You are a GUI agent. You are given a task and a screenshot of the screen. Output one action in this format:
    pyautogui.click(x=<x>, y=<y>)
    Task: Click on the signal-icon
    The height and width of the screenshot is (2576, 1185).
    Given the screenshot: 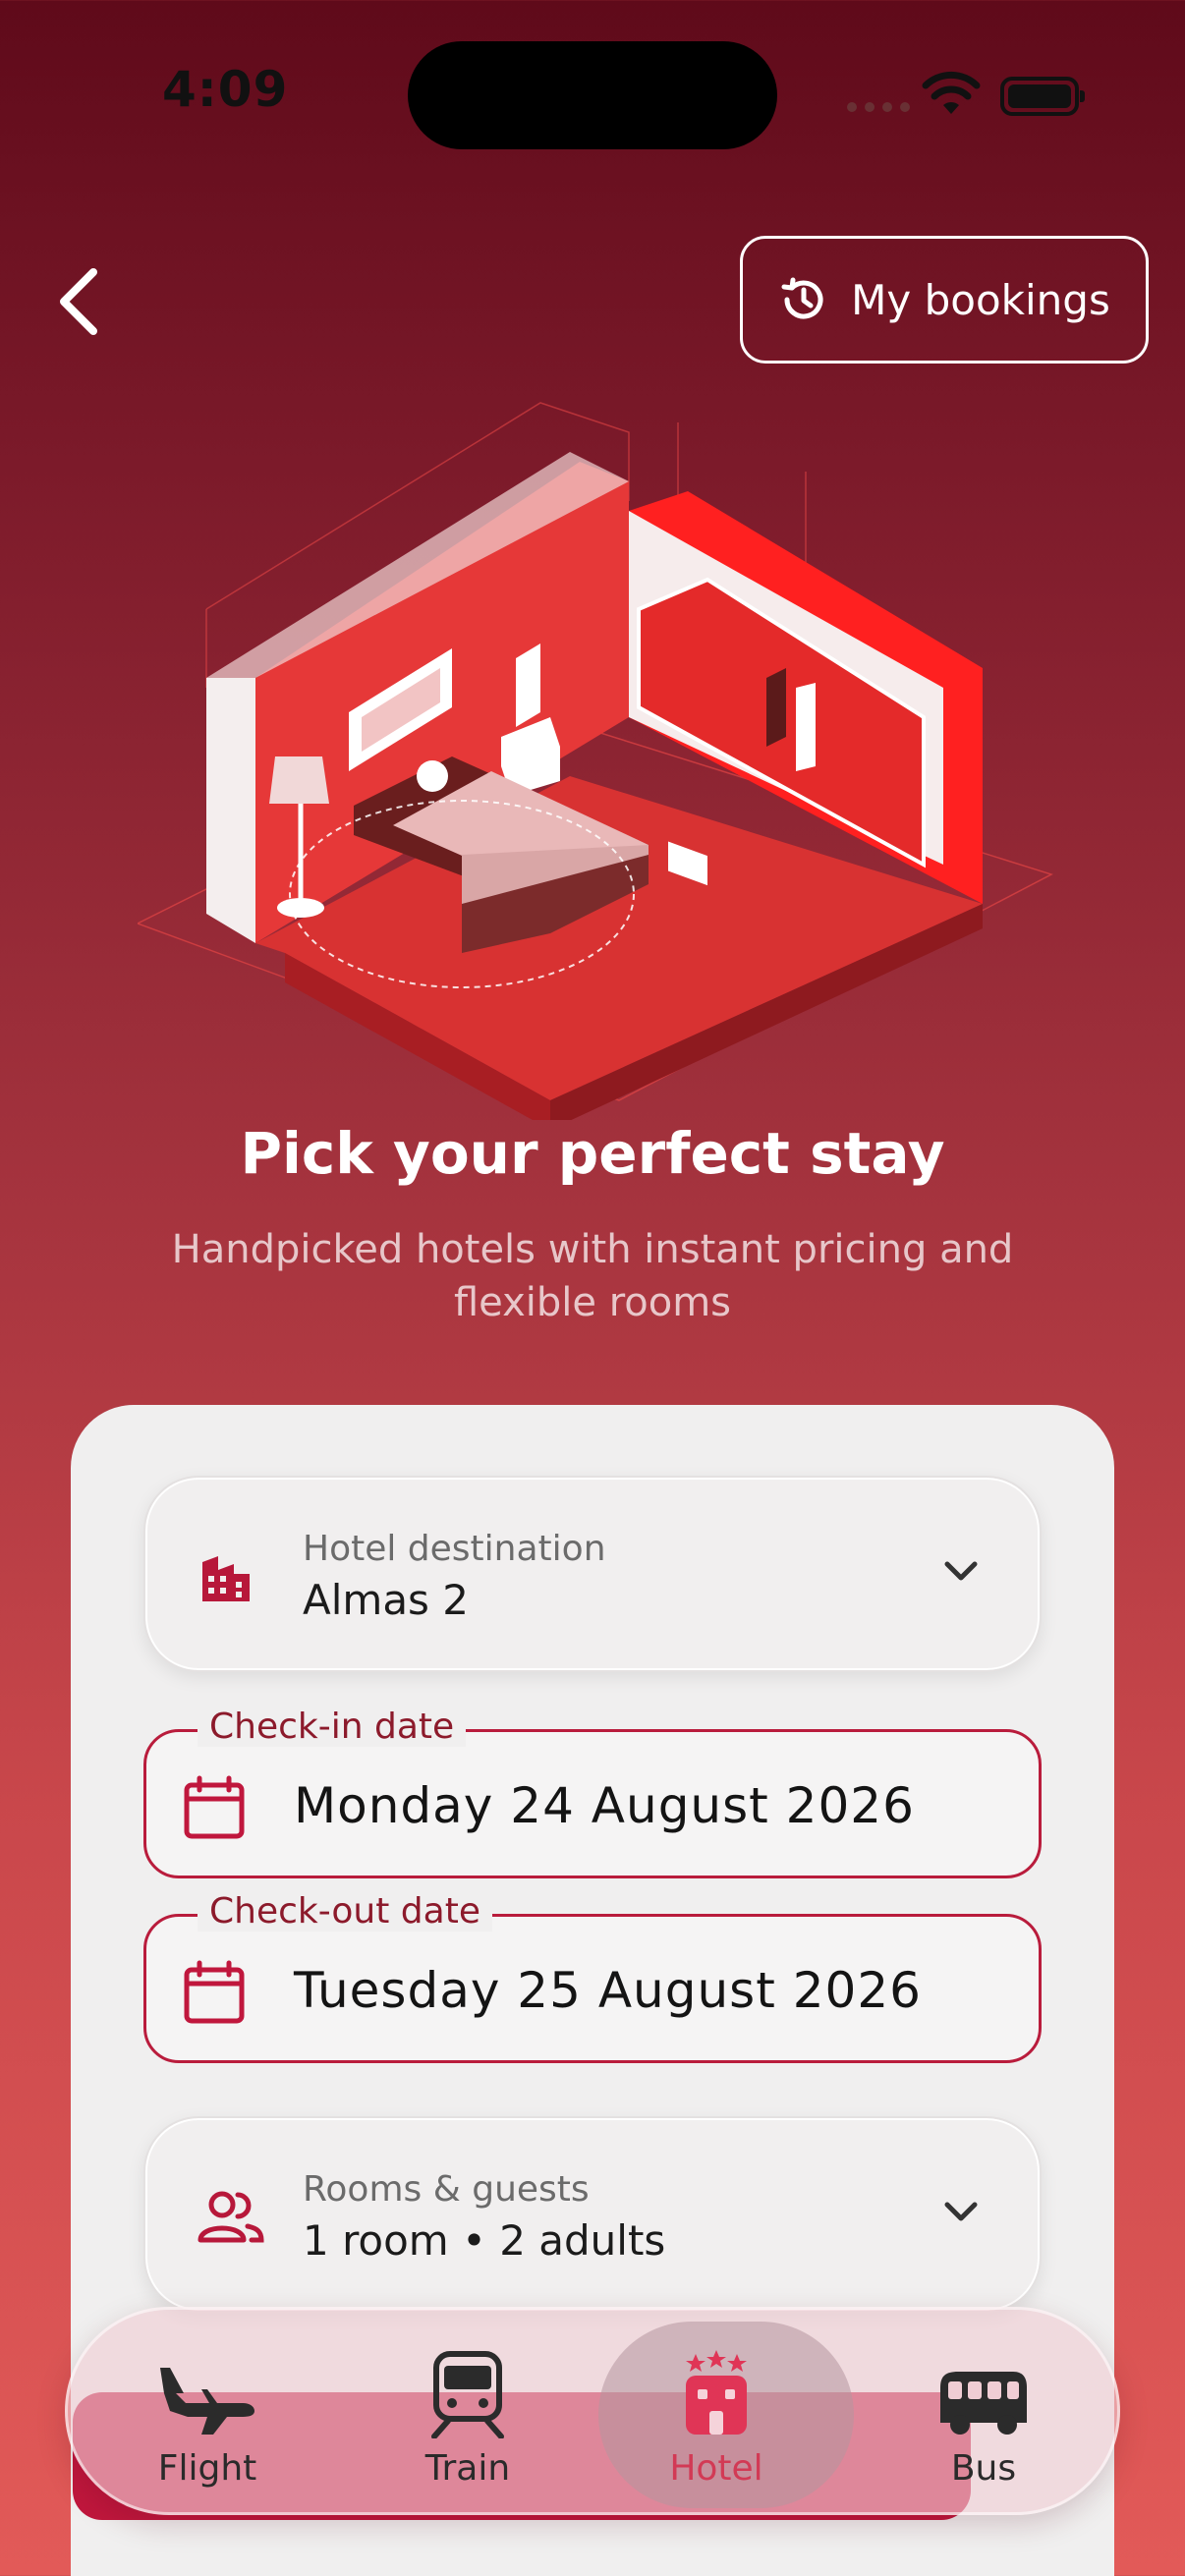 What is the action you would take?
    pyautogui.click(x=879, y=107)
    